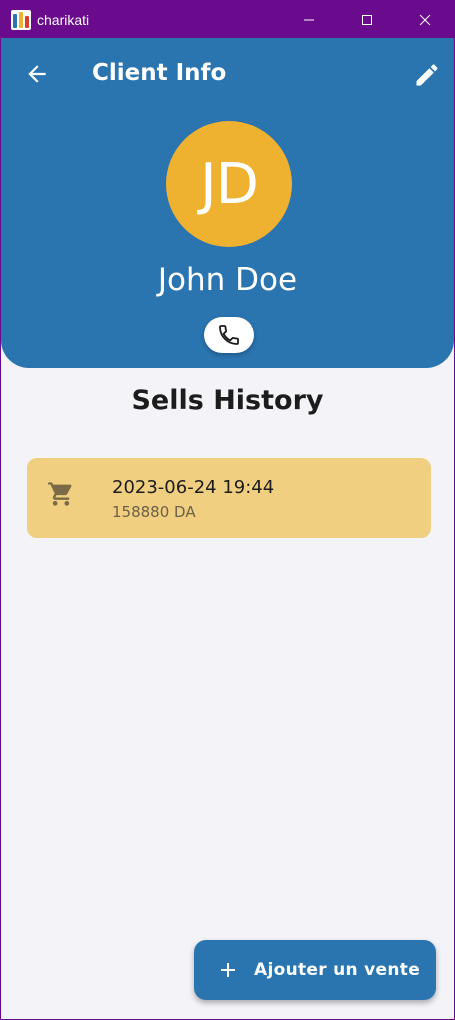 The image size is (455, 1020). I want to click on arrow-left-icon, so click(37, 74).